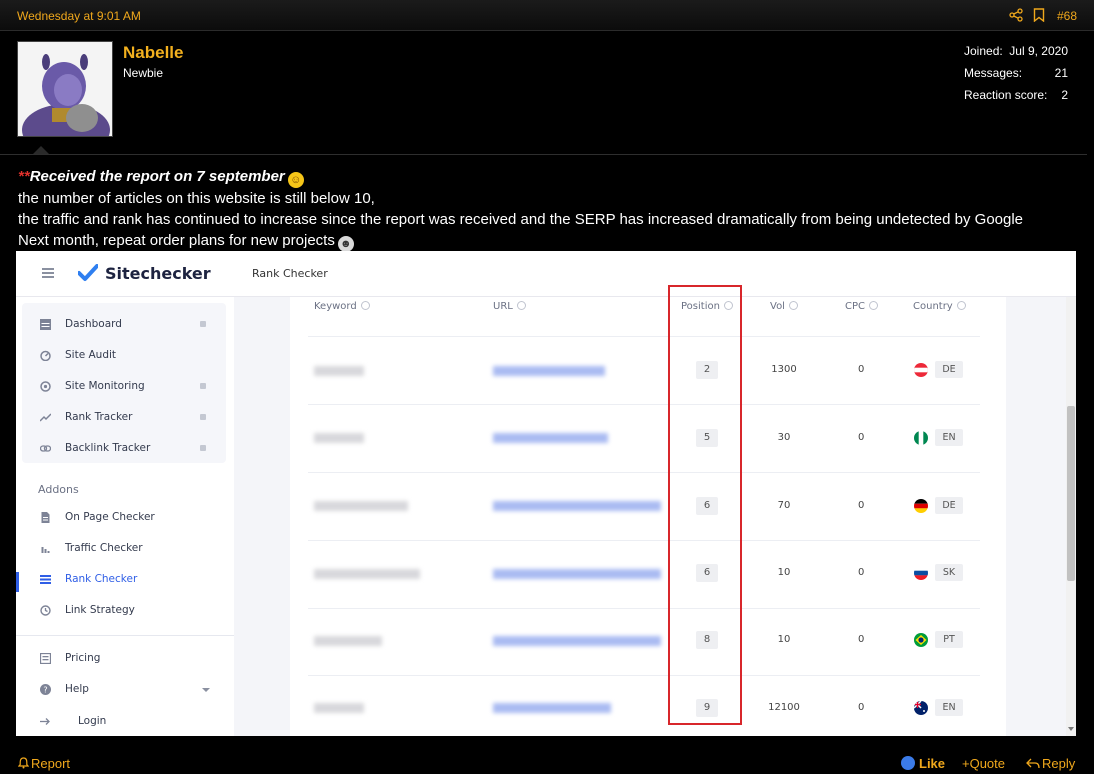 Image resolution: width=1094 pixels, height=774 pixels. What do you see at coordinates (933, 306) in the screenshot?
I see `column-label: Country` at bounding box center [933, 306].